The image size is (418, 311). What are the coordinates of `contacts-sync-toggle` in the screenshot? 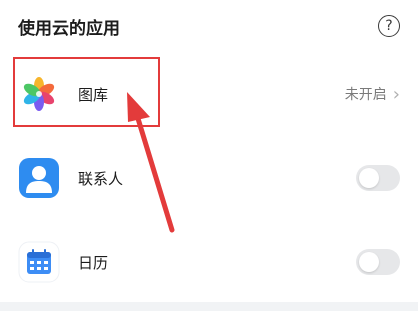 It's located at (378, 178).